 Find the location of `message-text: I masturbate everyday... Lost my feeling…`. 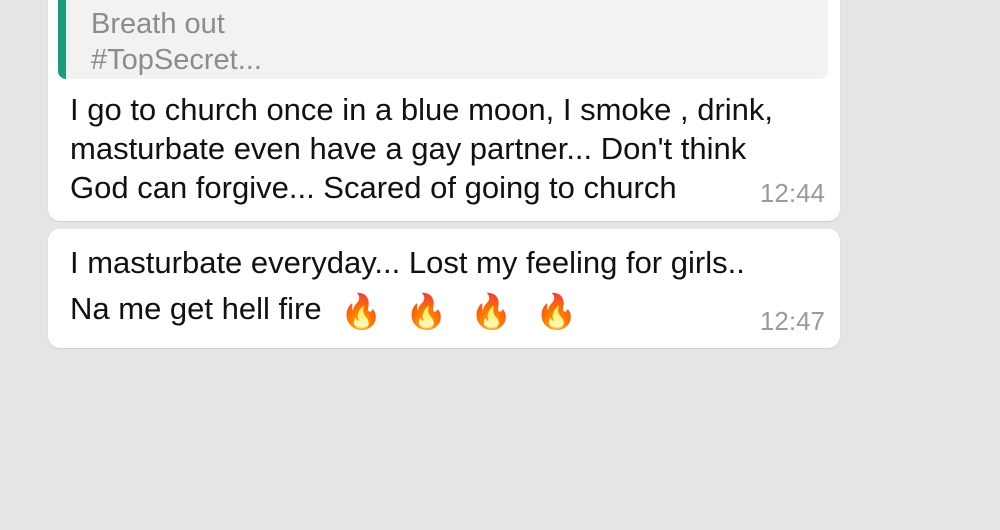

message-text: I masturbate everyday... Lost my feeling… is located at coordinates (407, 288).